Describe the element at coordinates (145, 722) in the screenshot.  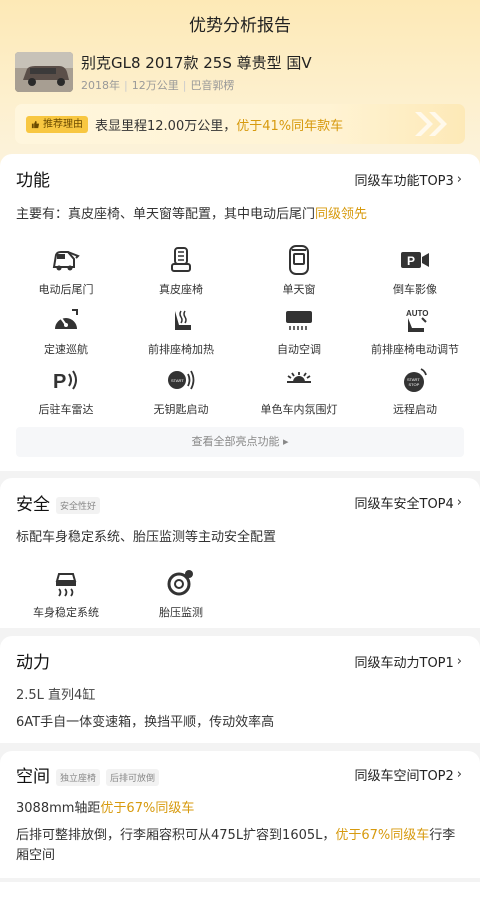
I see `power-transmission: 6AT手自一体变速箱，换挡平顺，传动效率高` at that location.